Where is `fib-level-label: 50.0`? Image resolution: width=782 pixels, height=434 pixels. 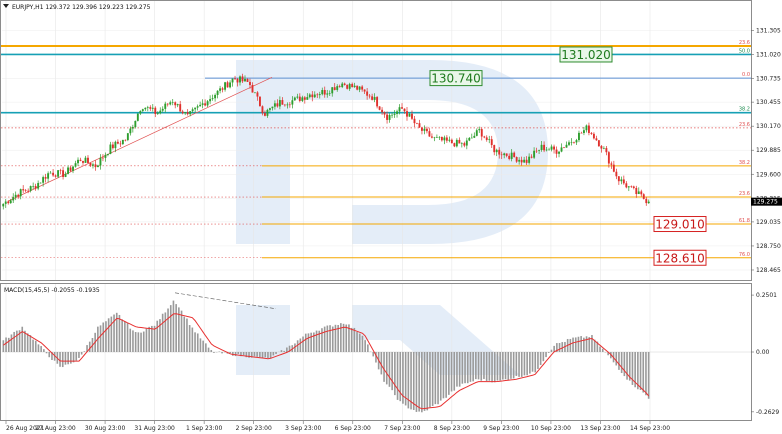 fib-level-label: 50.0 is located at coordinates (744, 51).